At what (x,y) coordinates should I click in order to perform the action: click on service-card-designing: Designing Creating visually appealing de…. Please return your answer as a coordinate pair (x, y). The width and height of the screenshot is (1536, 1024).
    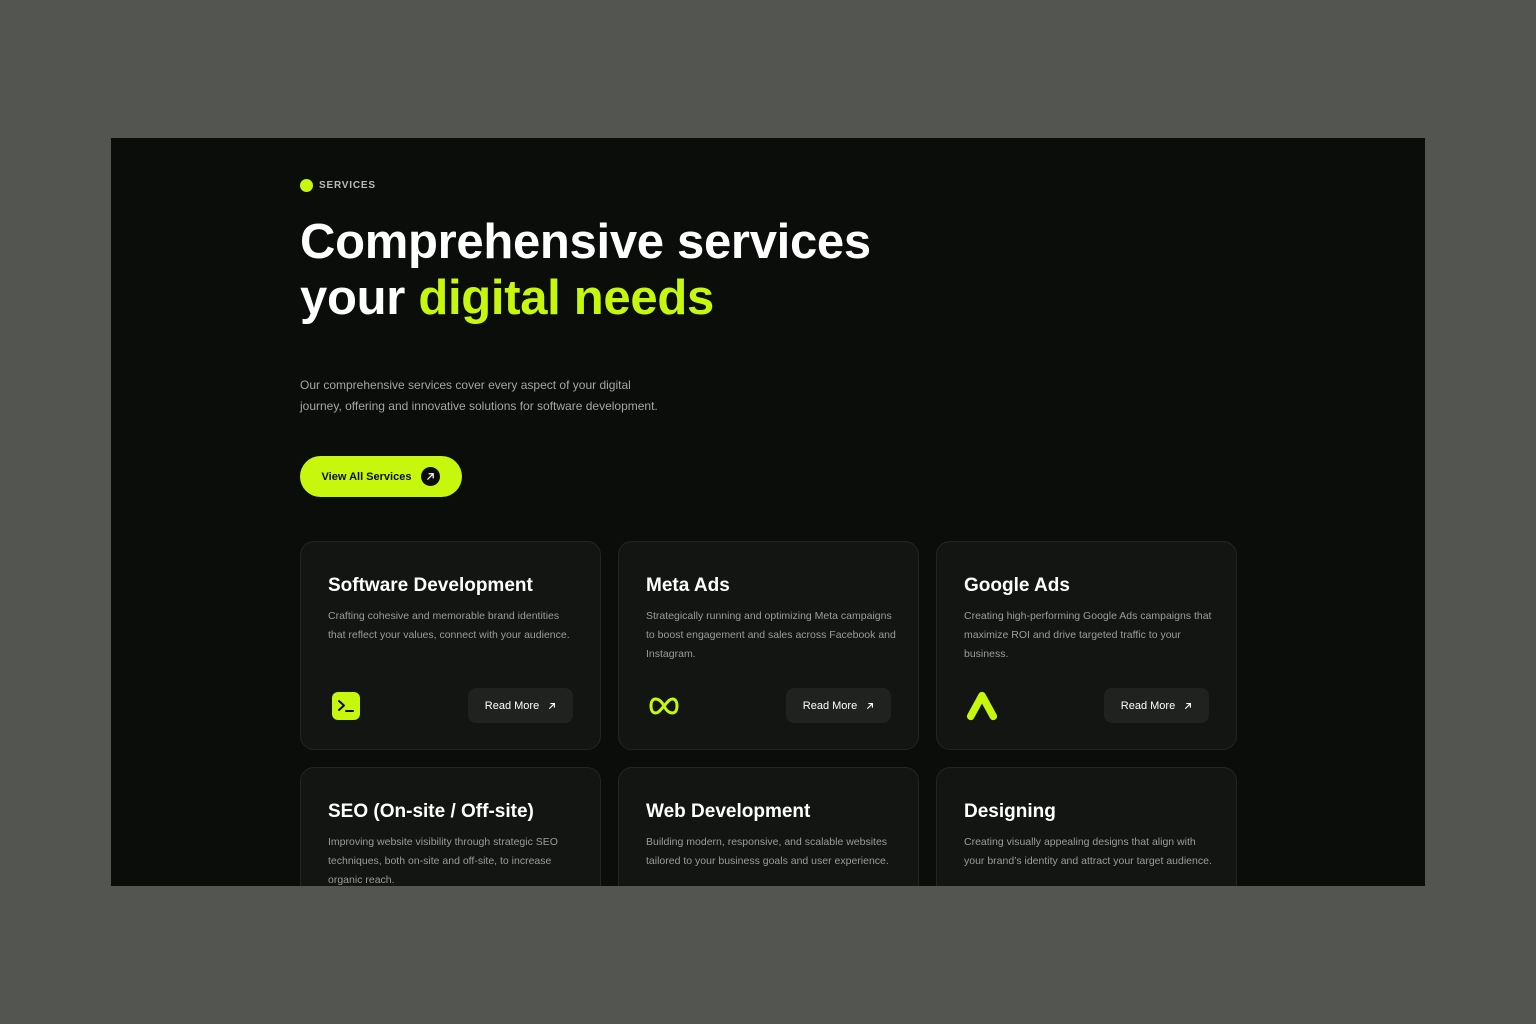
    Looking at the image, I should click on (1086, 826).